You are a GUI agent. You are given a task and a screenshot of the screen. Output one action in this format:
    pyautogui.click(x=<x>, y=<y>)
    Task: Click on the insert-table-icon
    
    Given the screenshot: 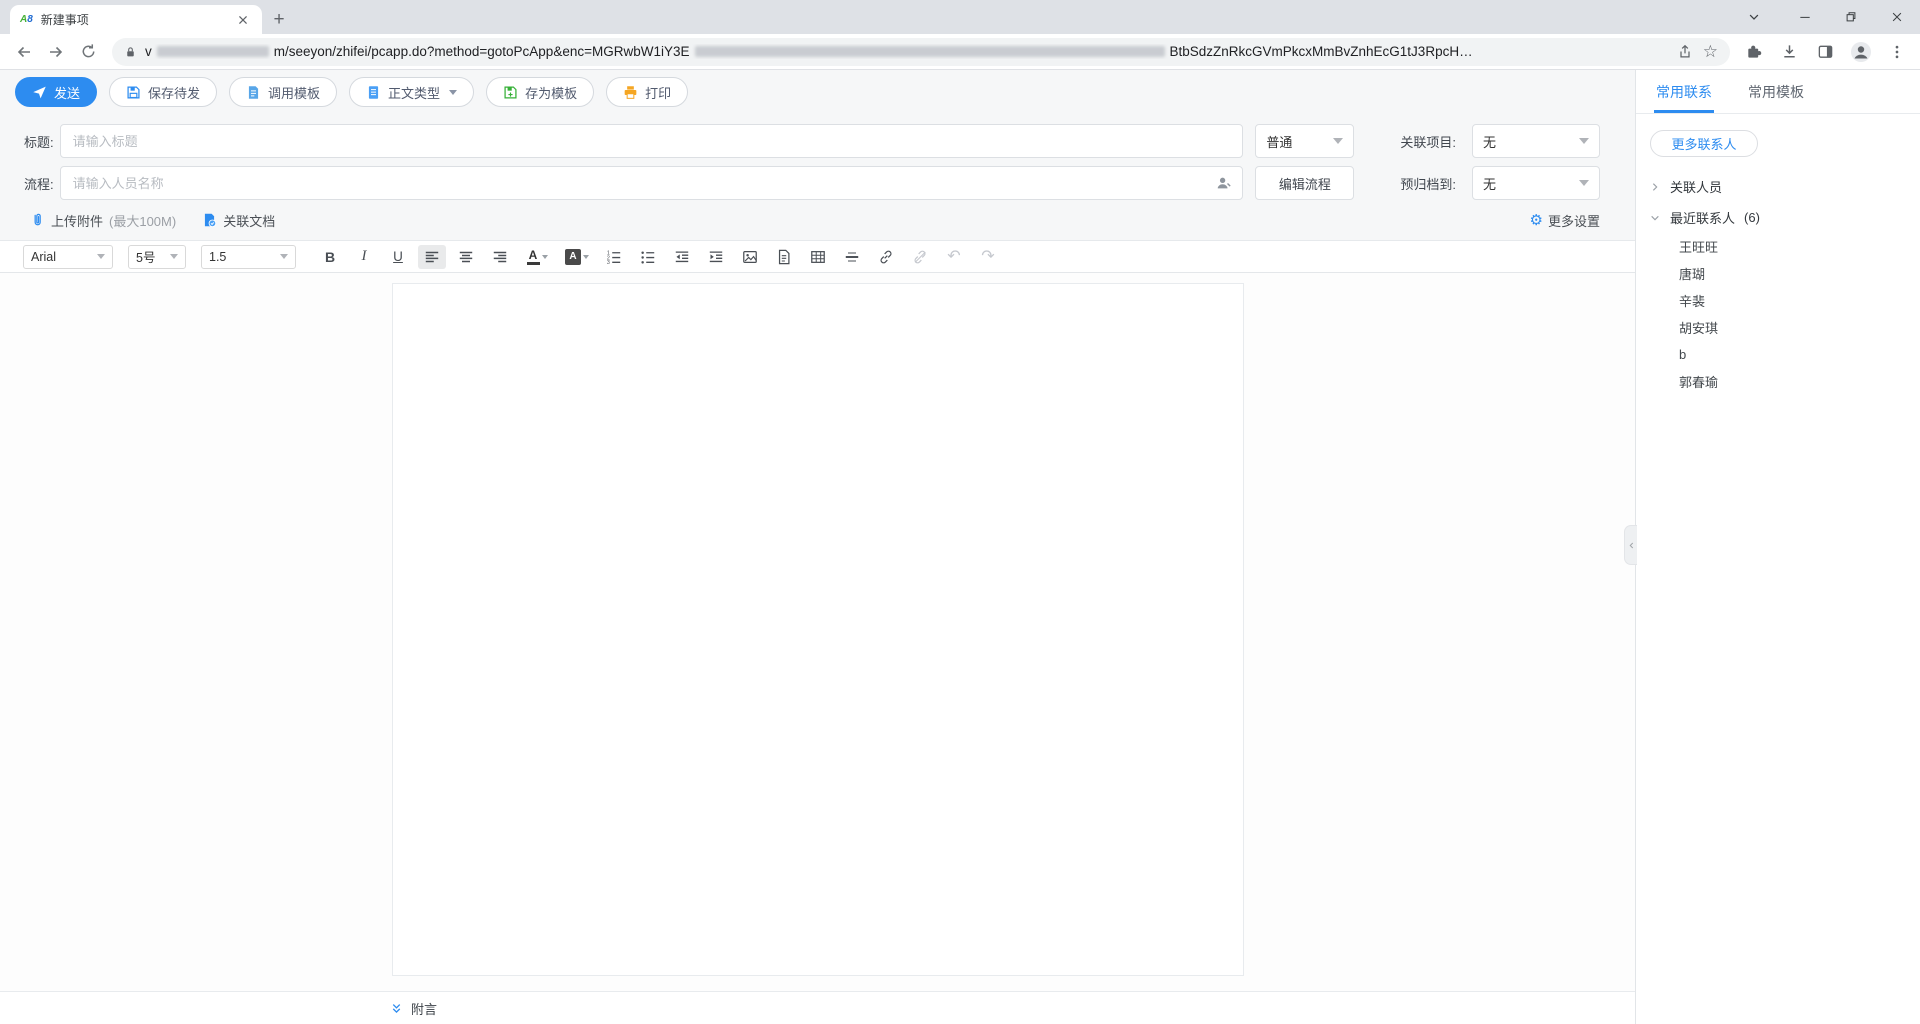 What is the action you would take?
    pyautogui.click(x=818, y=257)
    